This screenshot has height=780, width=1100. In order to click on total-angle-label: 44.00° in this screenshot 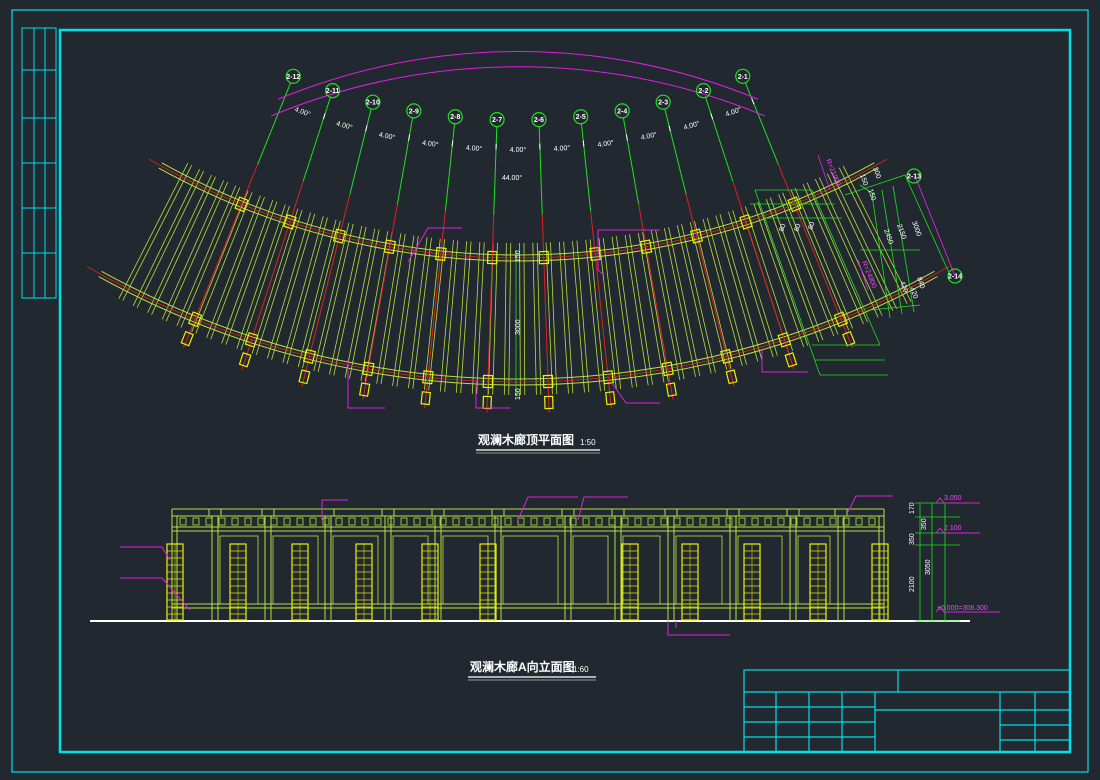, I will do `click(512, 178)`.